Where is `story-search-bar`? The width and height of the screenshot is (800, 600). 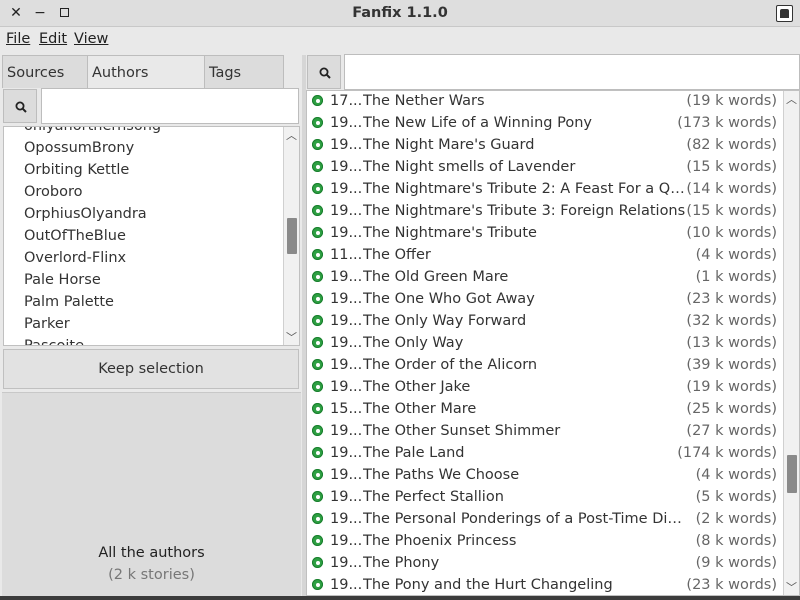
story-search-bar is located at coordinates (553, 72).